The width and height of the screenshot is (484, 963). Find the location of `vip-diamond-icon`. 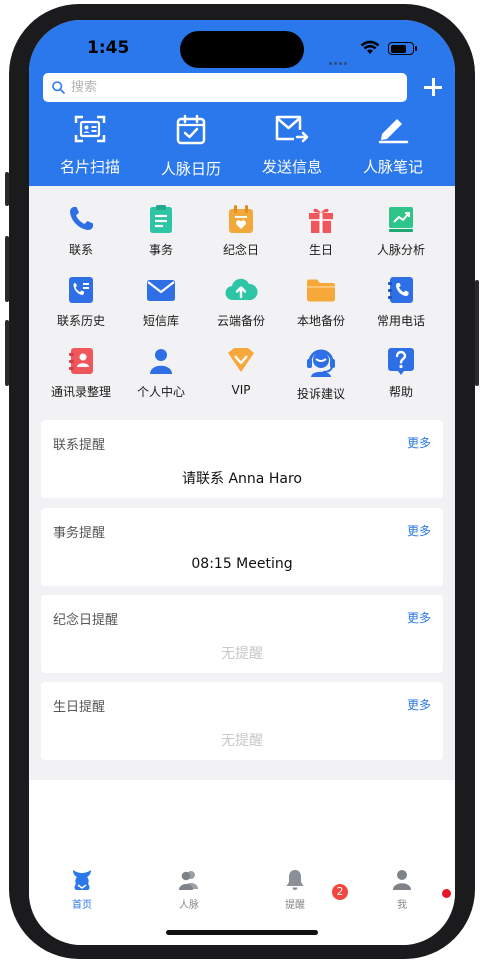

vip-diamond-icon is located at coordinates (241, 360).